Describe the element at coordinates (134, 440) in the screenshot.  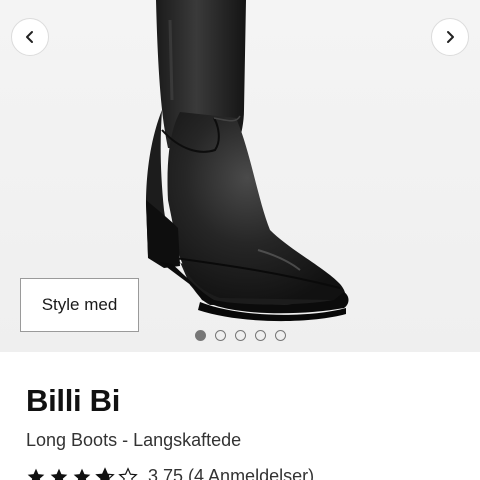
I see `product-title: Long Boots - Langskaftede` at that location.